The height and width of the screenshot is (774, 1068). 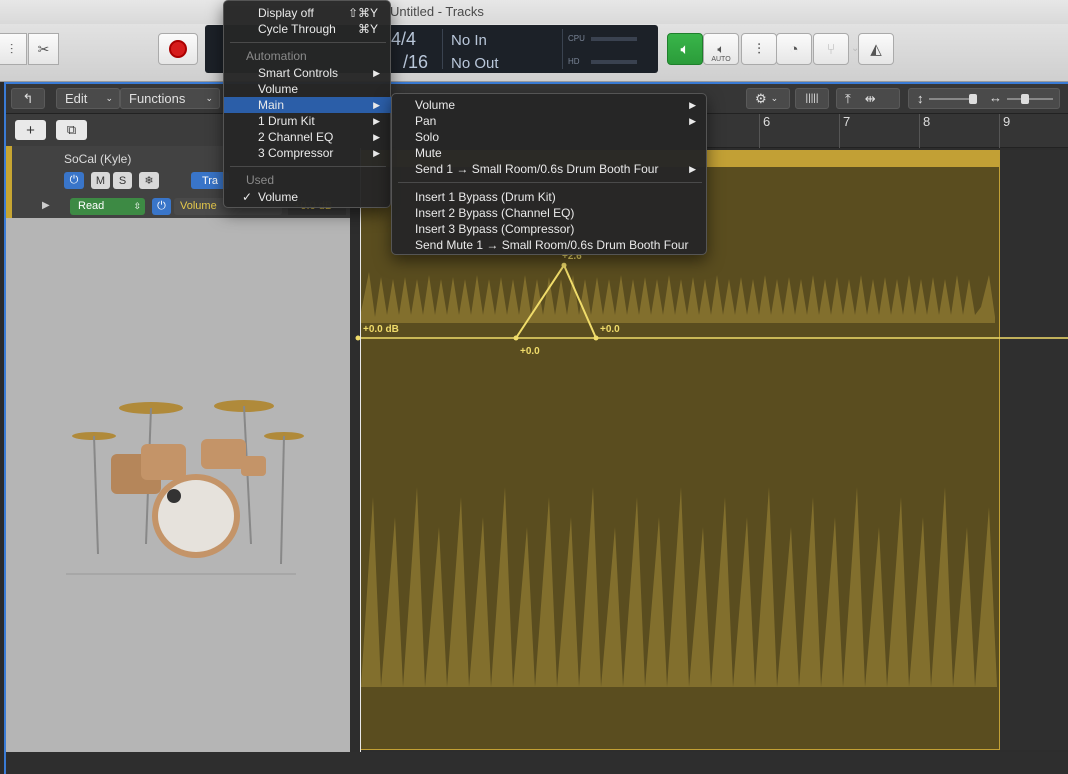 I want to click on vertical-zoom-icon: ↕, so click(x=920, y=98).